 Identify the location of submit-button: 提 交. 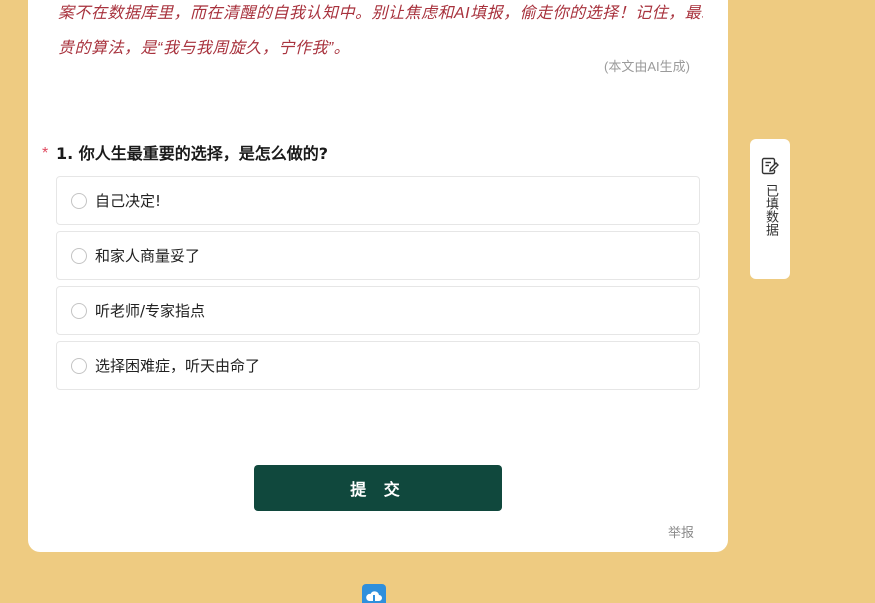
(378, 488).